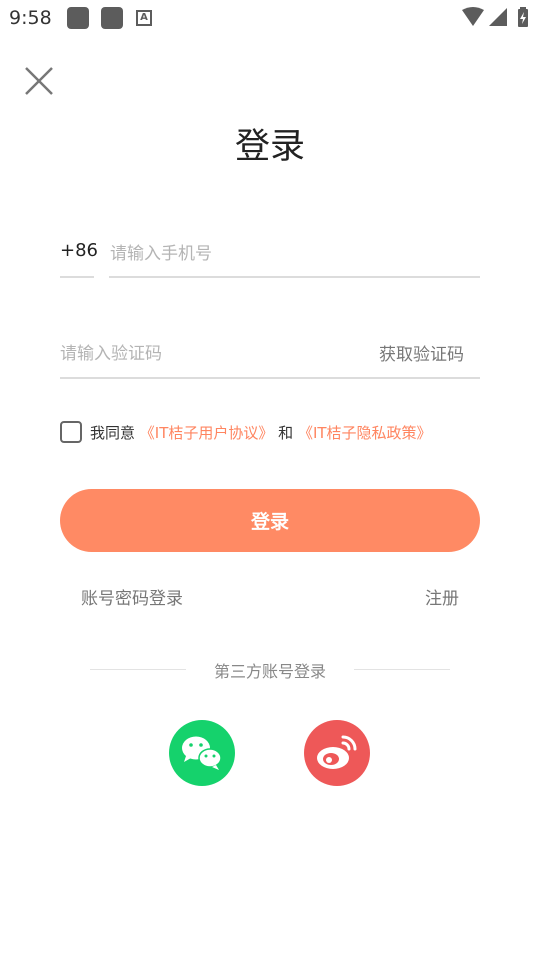 The width and height of the screenshot is (540, 960). I want to click on battery-icon, so click(523, 17).